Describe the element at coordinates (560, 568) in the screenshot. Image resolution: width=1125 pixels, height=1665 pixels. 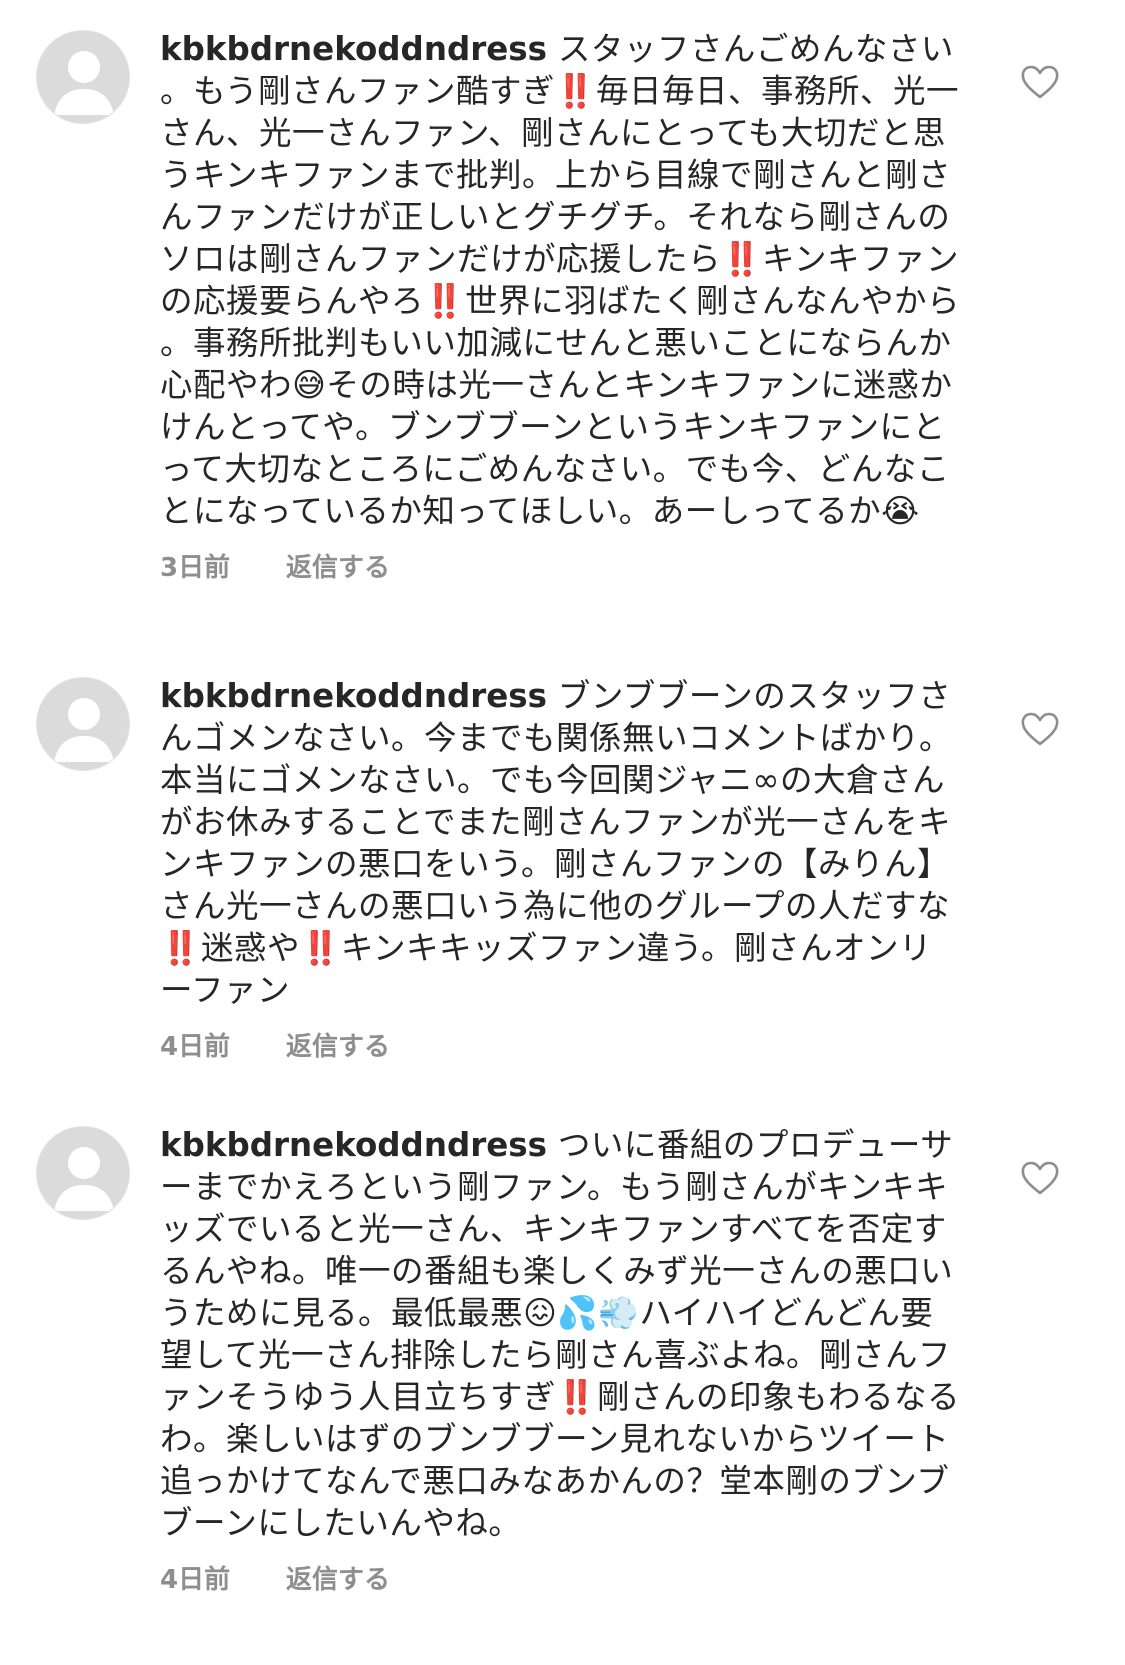
I see `comment-meta: 3日前 返信する` at that location.